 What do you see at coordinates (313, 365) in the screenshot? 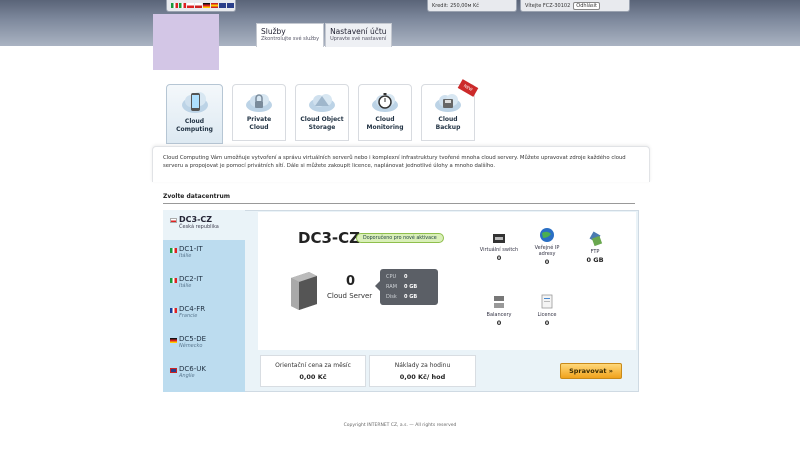
I see `monthly-price-label: Orientační cena za měsíc` at bounding box center [313, 365].